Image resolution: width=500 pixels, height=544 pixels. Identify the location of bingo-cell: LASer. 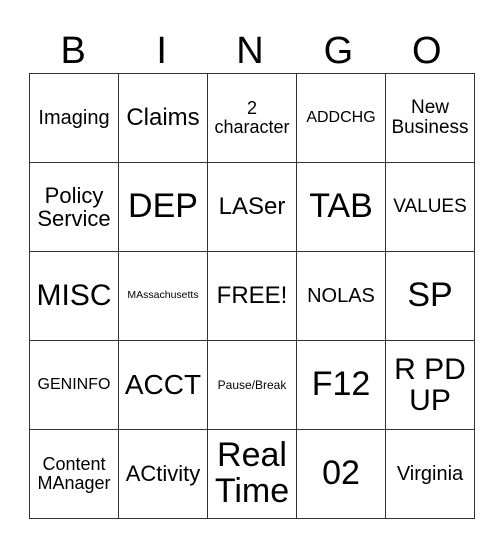
(252, 207).